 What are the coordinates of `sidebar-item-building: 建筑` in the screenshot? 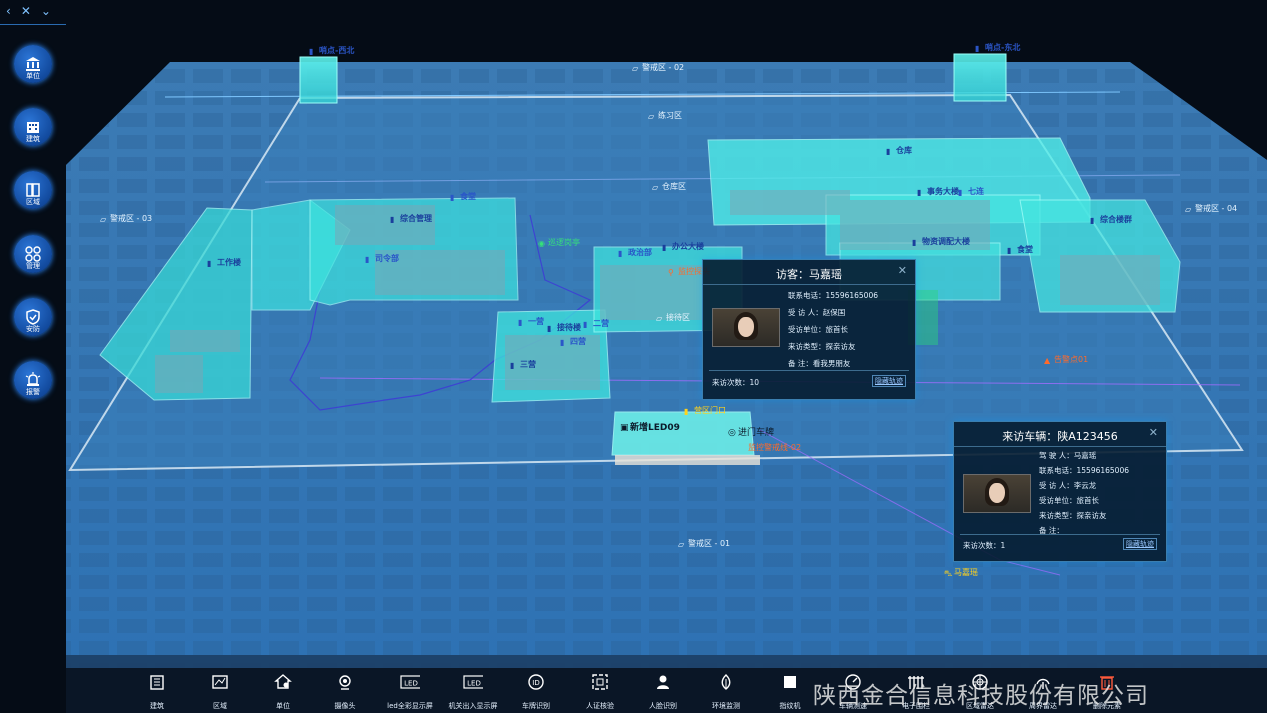 It's located at (33, 137).